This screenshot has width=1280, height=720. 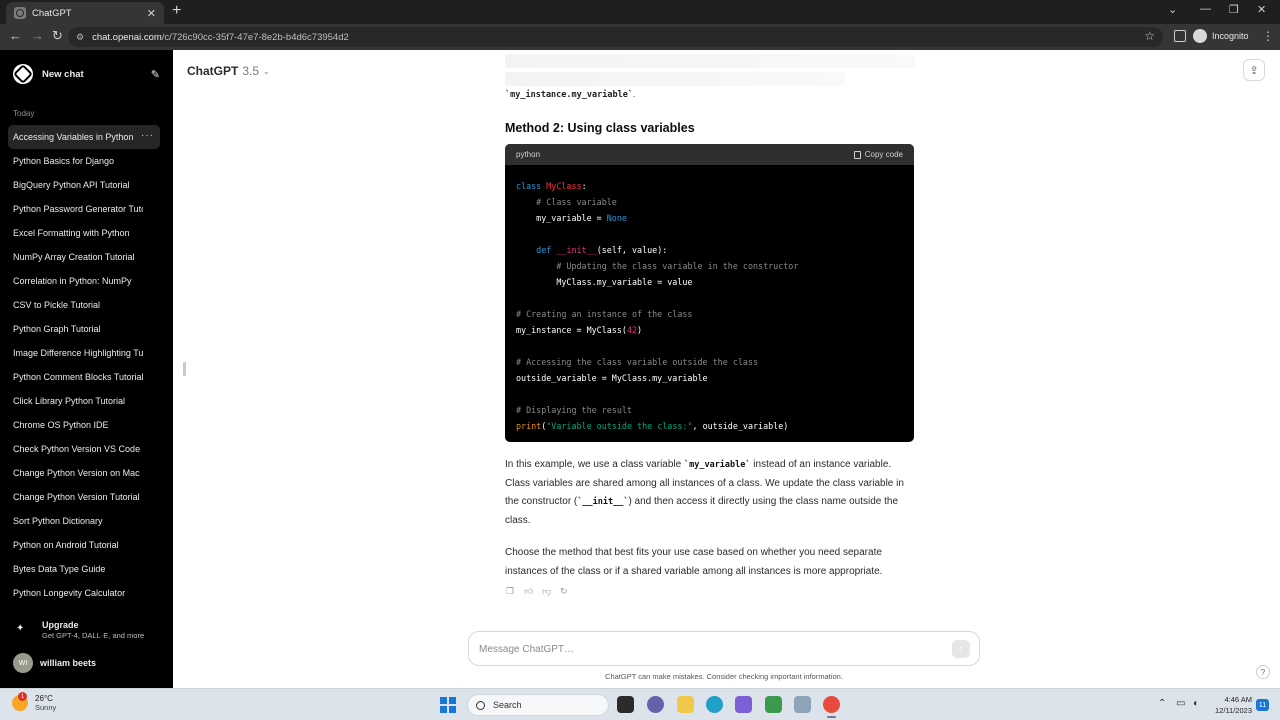 I want to click on browser-tab: ChatGPT ✕, so click(x=85, y=13).